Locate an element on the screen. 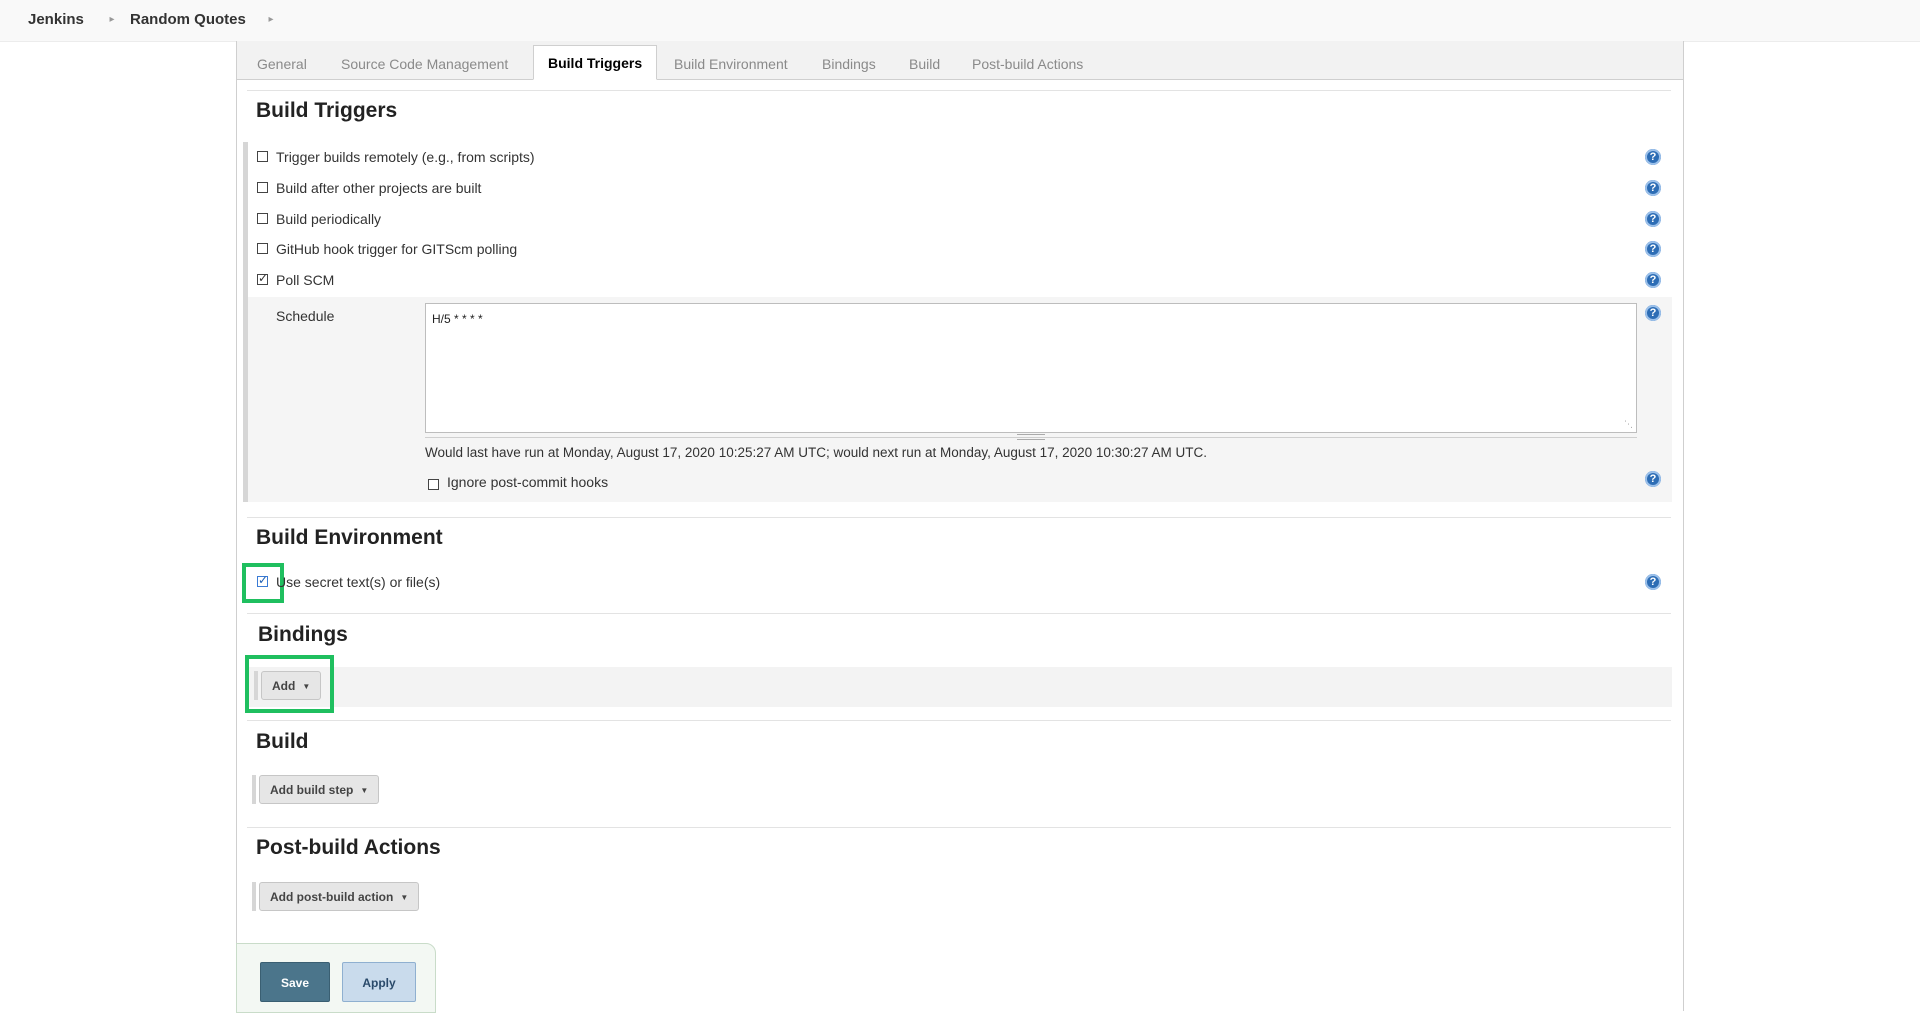  section-title-build: Build is located at coordinates (282, 741).